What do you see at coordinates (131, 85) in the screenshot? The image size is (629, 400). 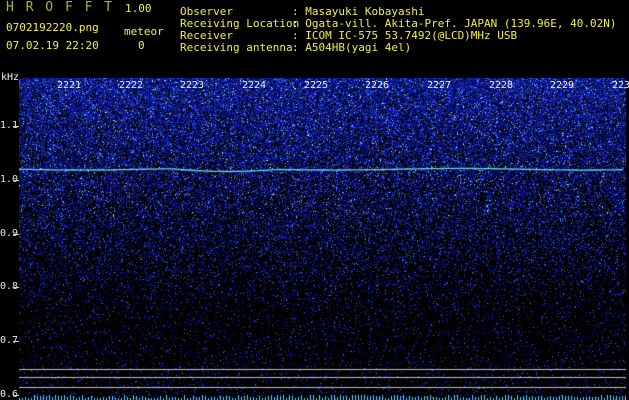 I see `x-tick-label: 2222` at bounding box center [131, 85].